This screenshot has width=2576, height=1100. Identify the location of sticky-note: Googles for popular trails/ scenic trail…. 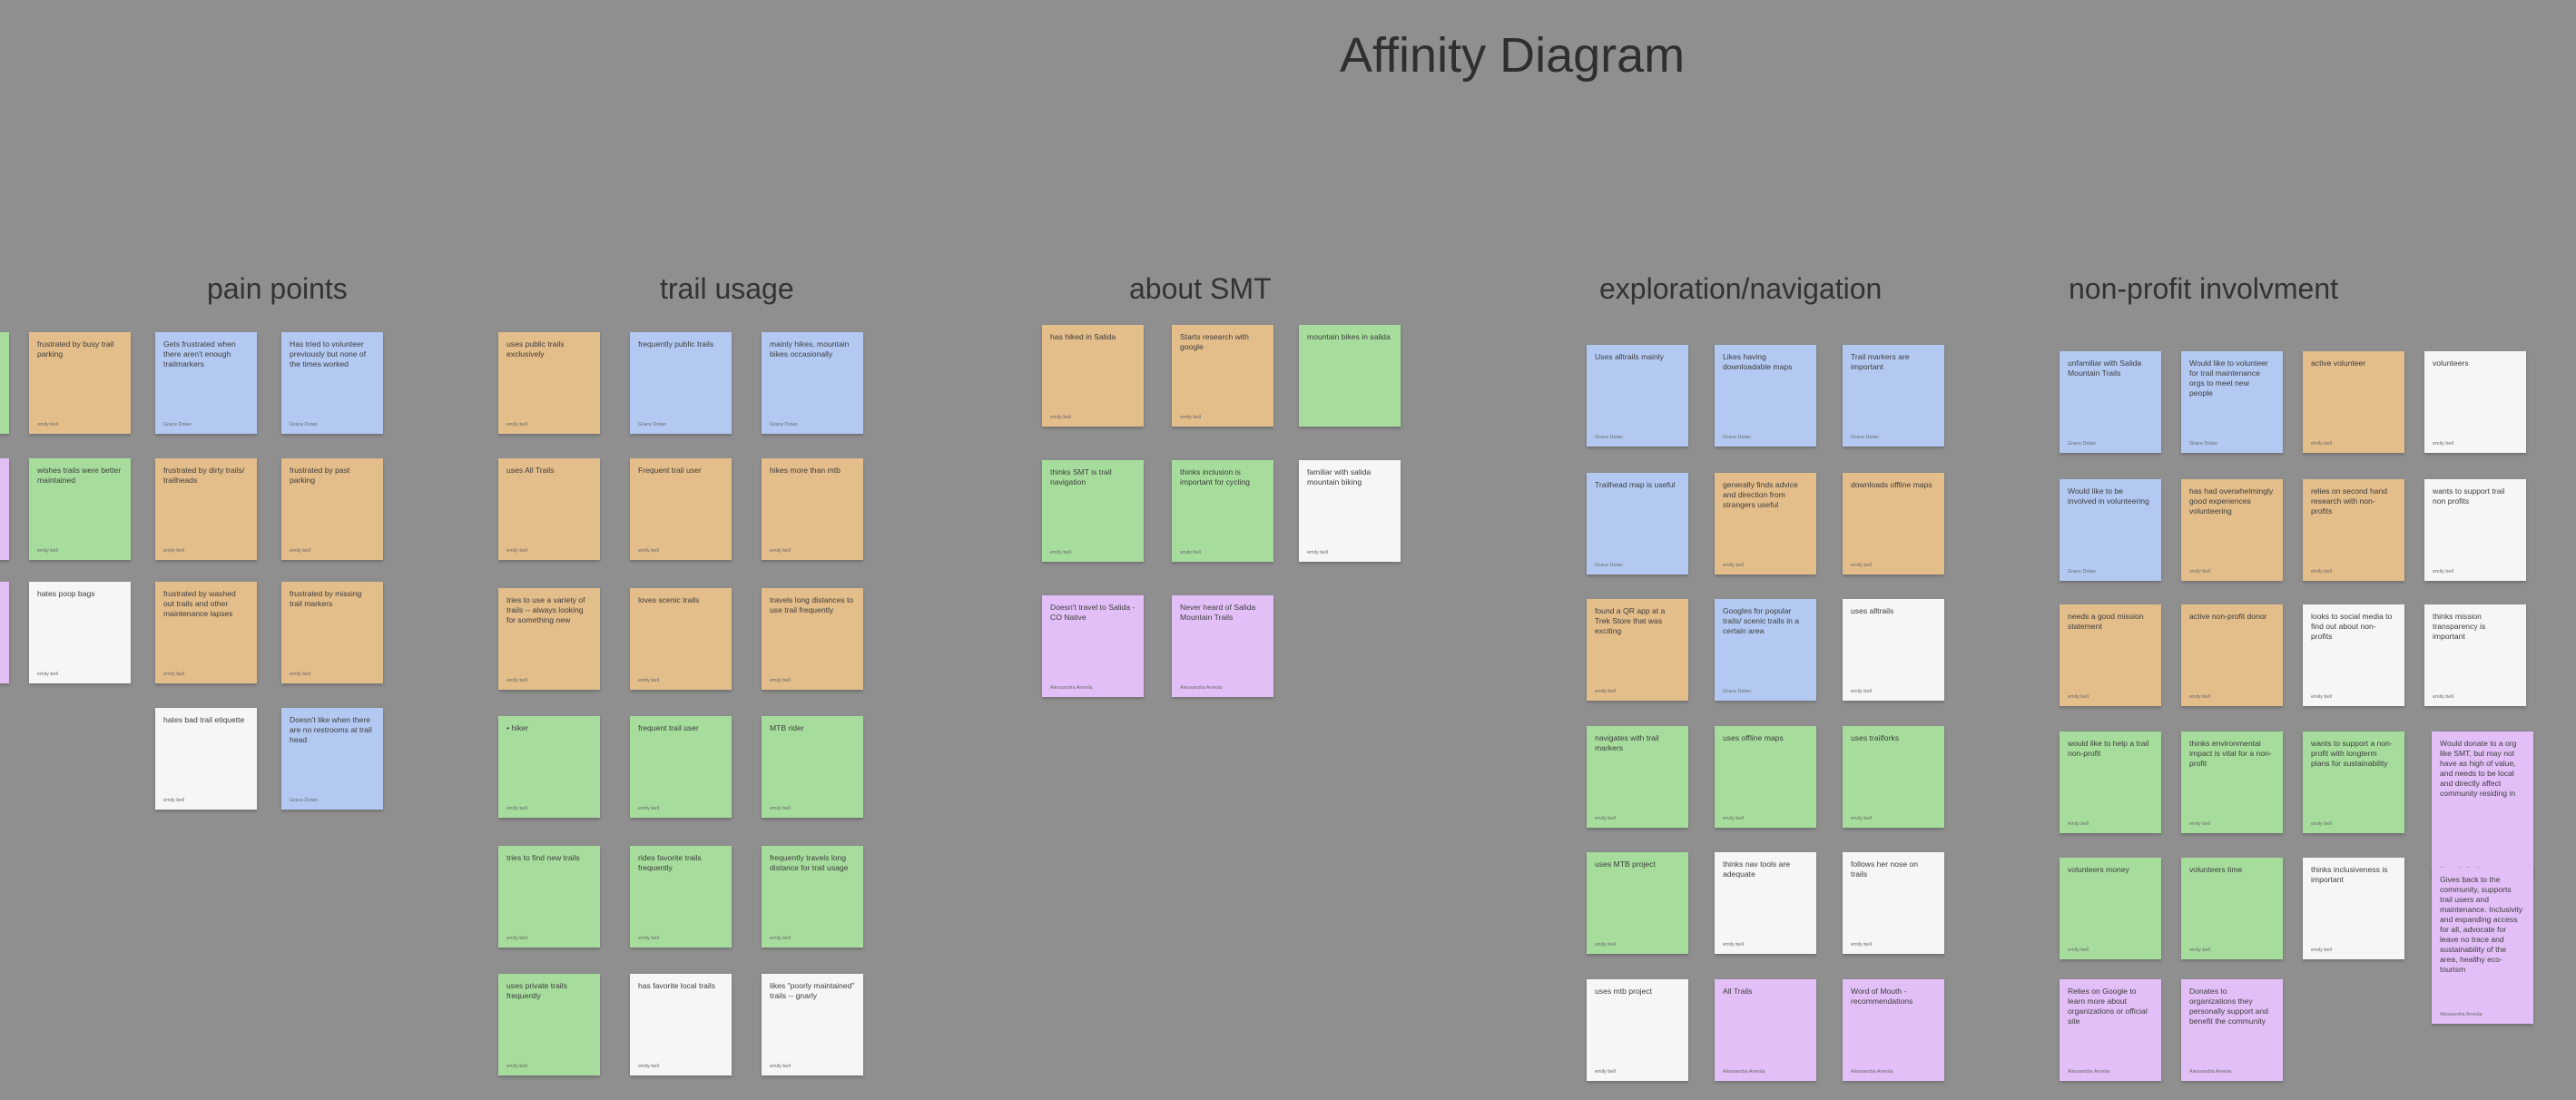
(1765, 650).